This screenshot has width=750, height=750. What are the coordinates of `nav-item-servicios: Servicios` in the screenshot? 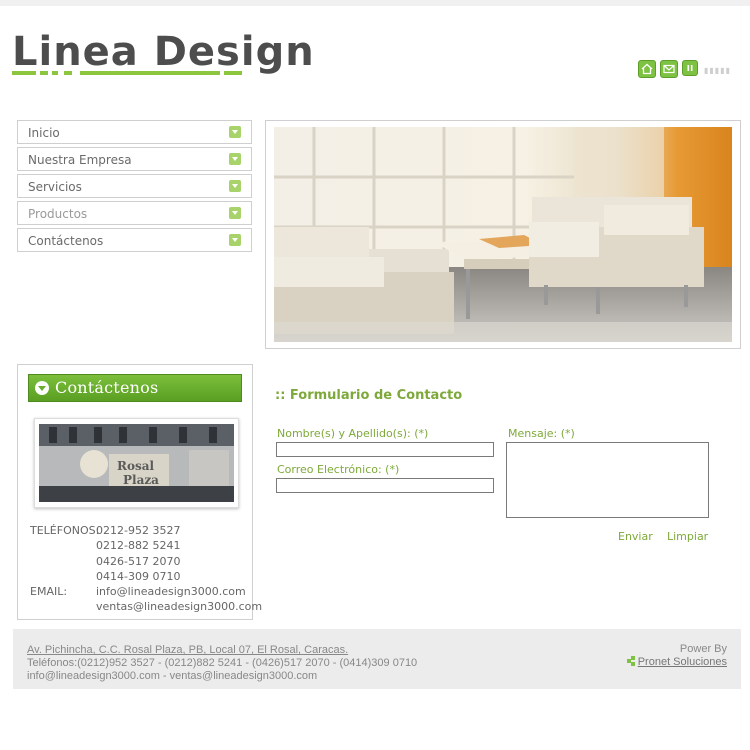 It's located at (134, 186).